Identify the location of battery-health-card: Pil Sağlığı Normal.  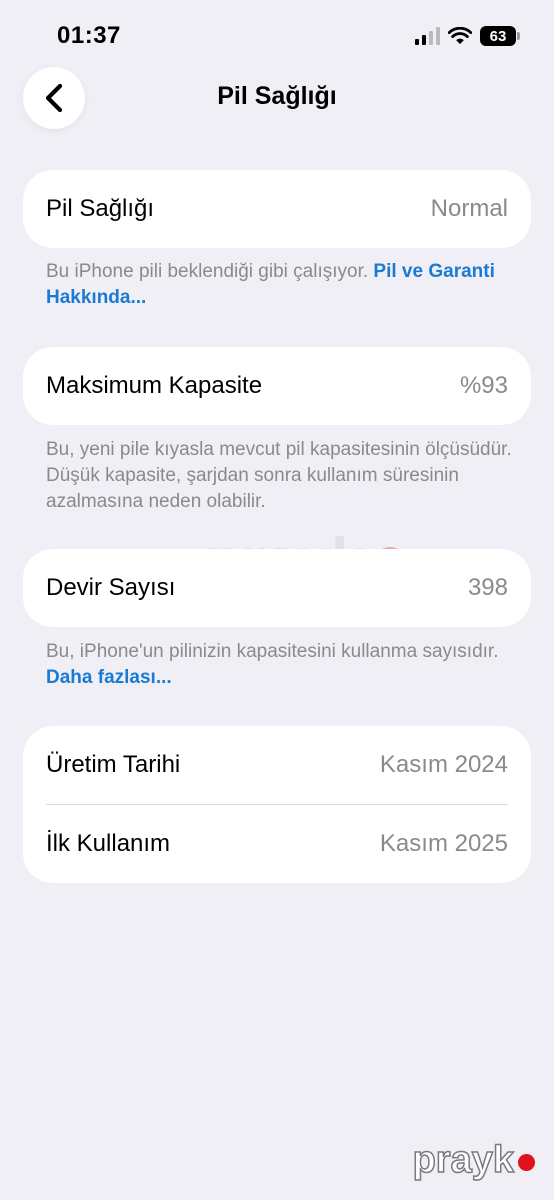
(277, 209).